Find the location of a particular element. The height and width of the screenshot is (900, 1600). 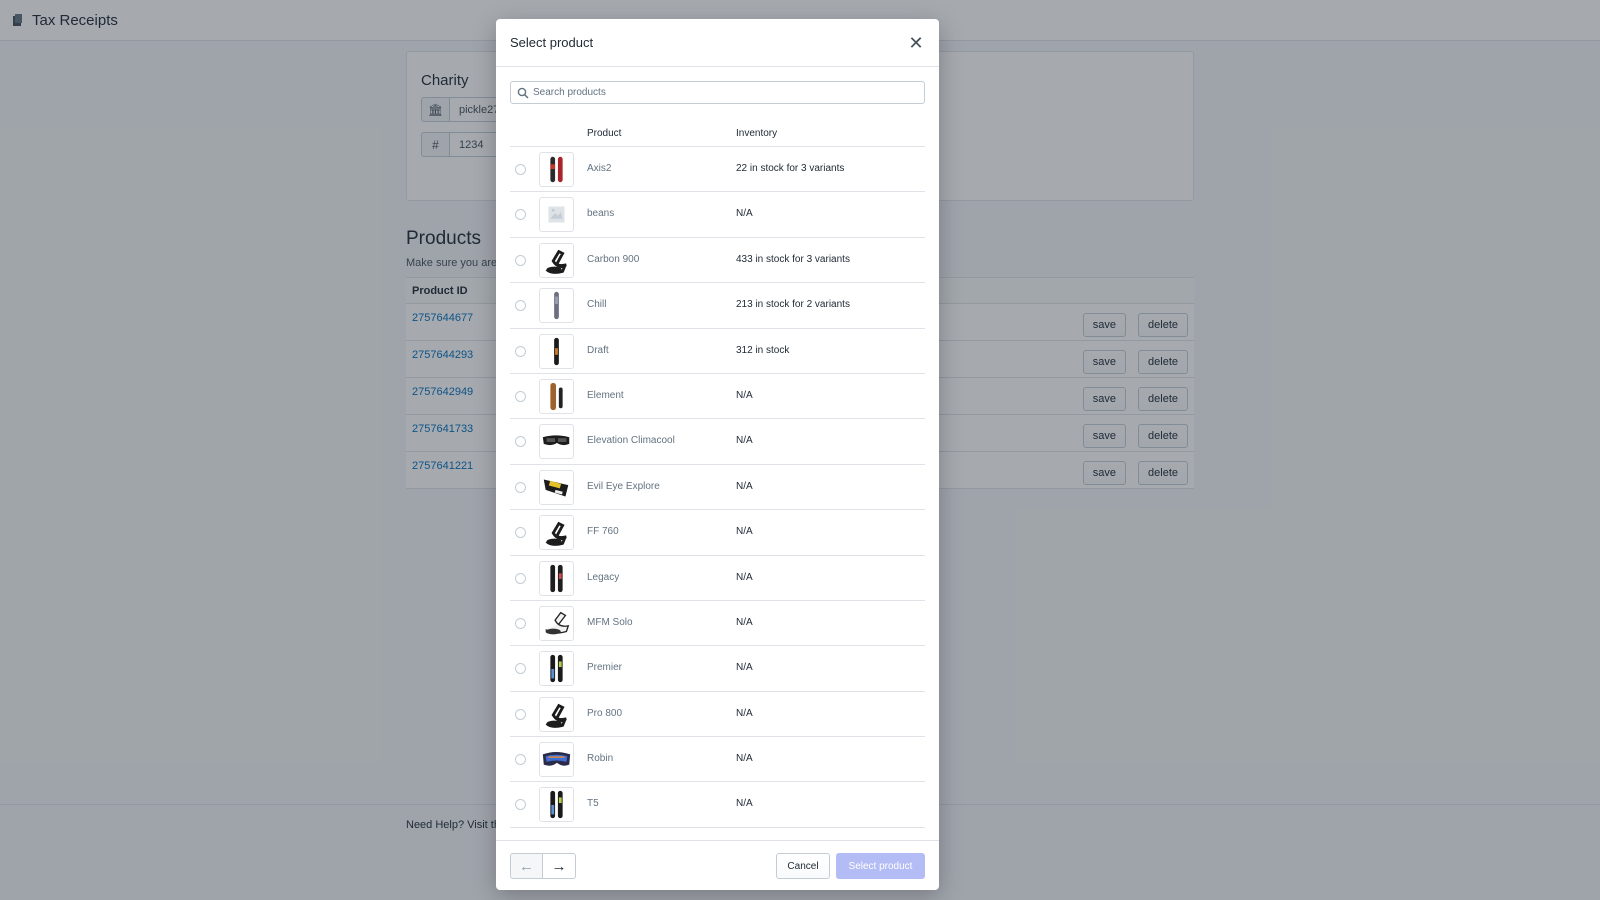

binding-white-icon is located at coordinates (557, 623).